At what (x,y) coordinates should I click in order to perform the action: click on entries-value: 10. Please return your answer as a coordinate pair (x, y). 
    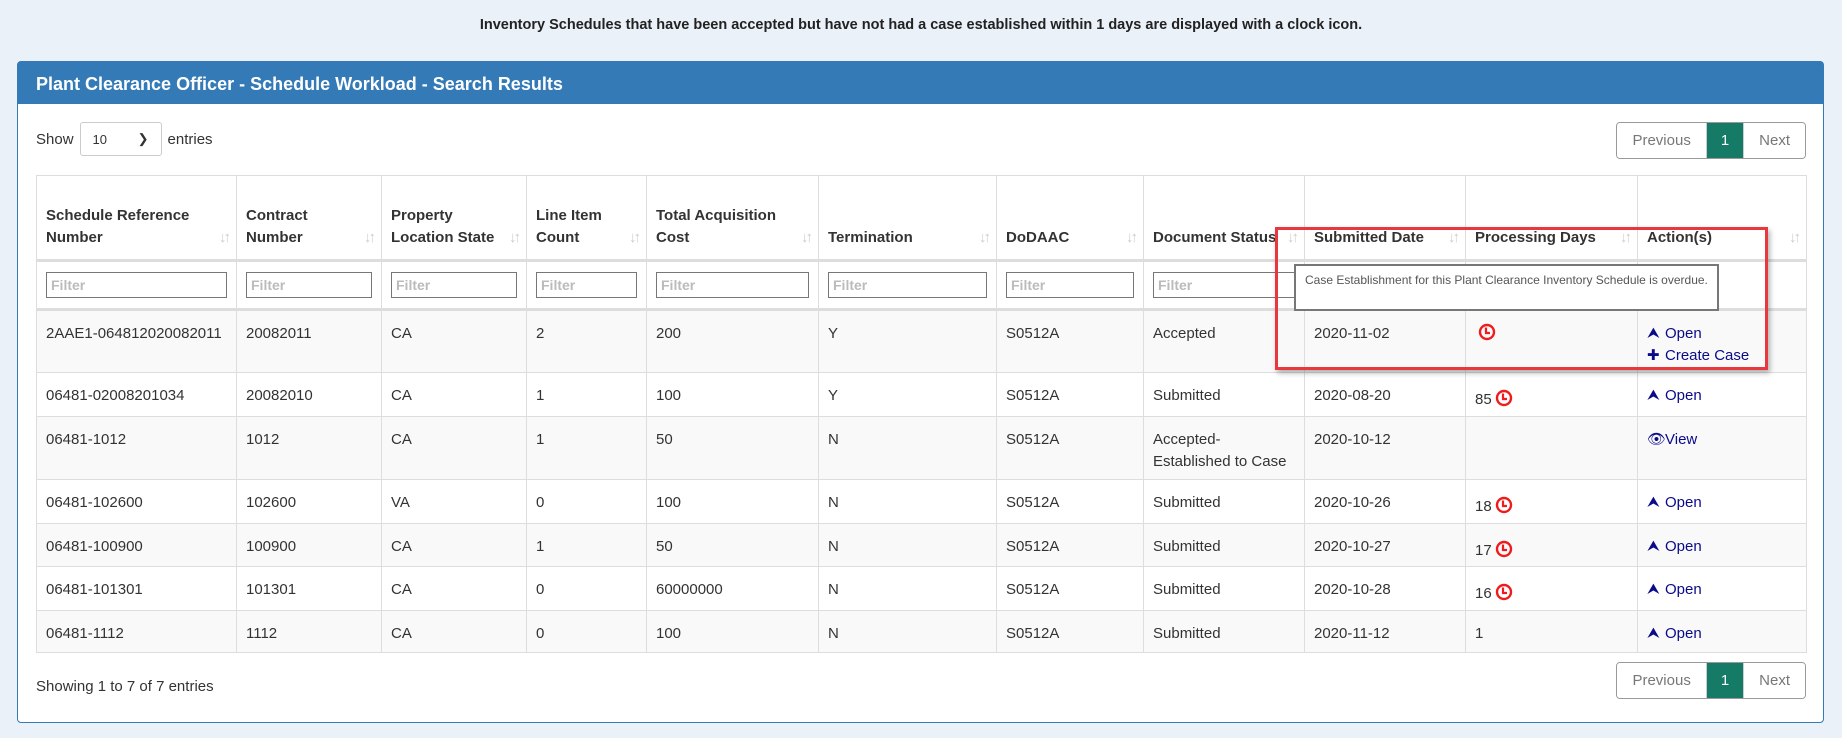
    Looking at the image, I should click on (99, 139).